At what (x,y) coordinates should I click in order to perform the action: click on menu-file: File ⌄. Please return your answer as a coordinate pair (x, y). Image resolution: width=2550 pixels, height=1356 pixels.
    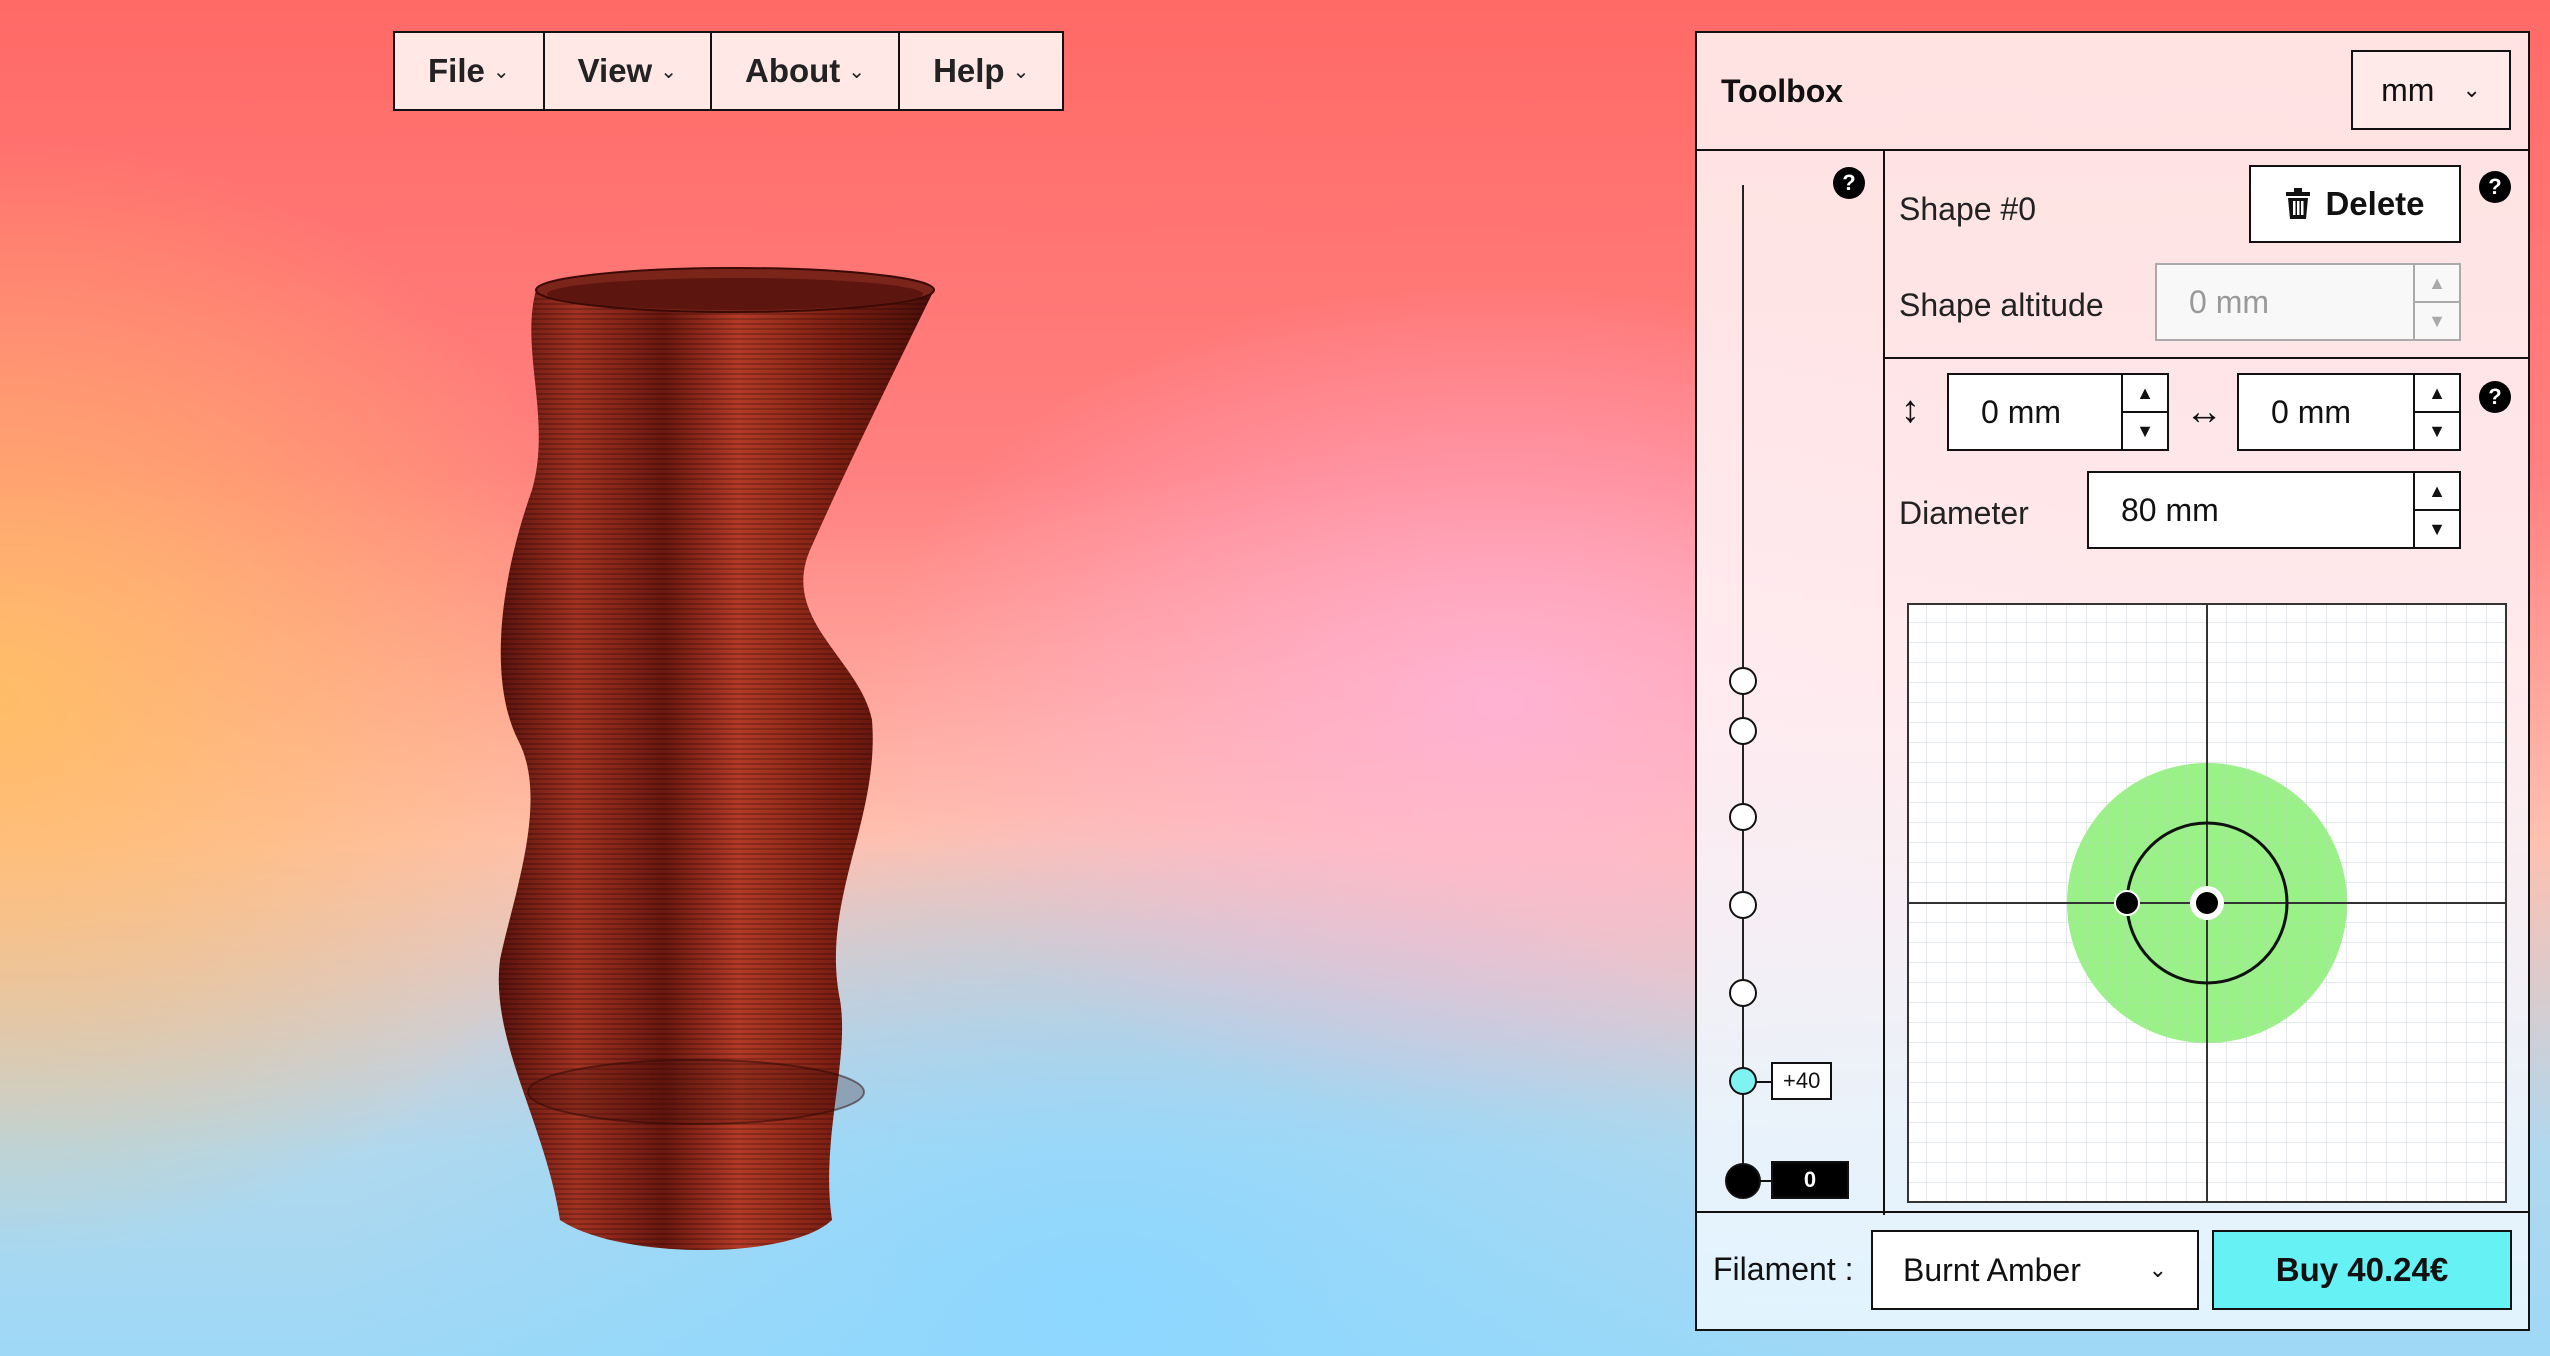
    Looking at the image, I should click on (470, 71).